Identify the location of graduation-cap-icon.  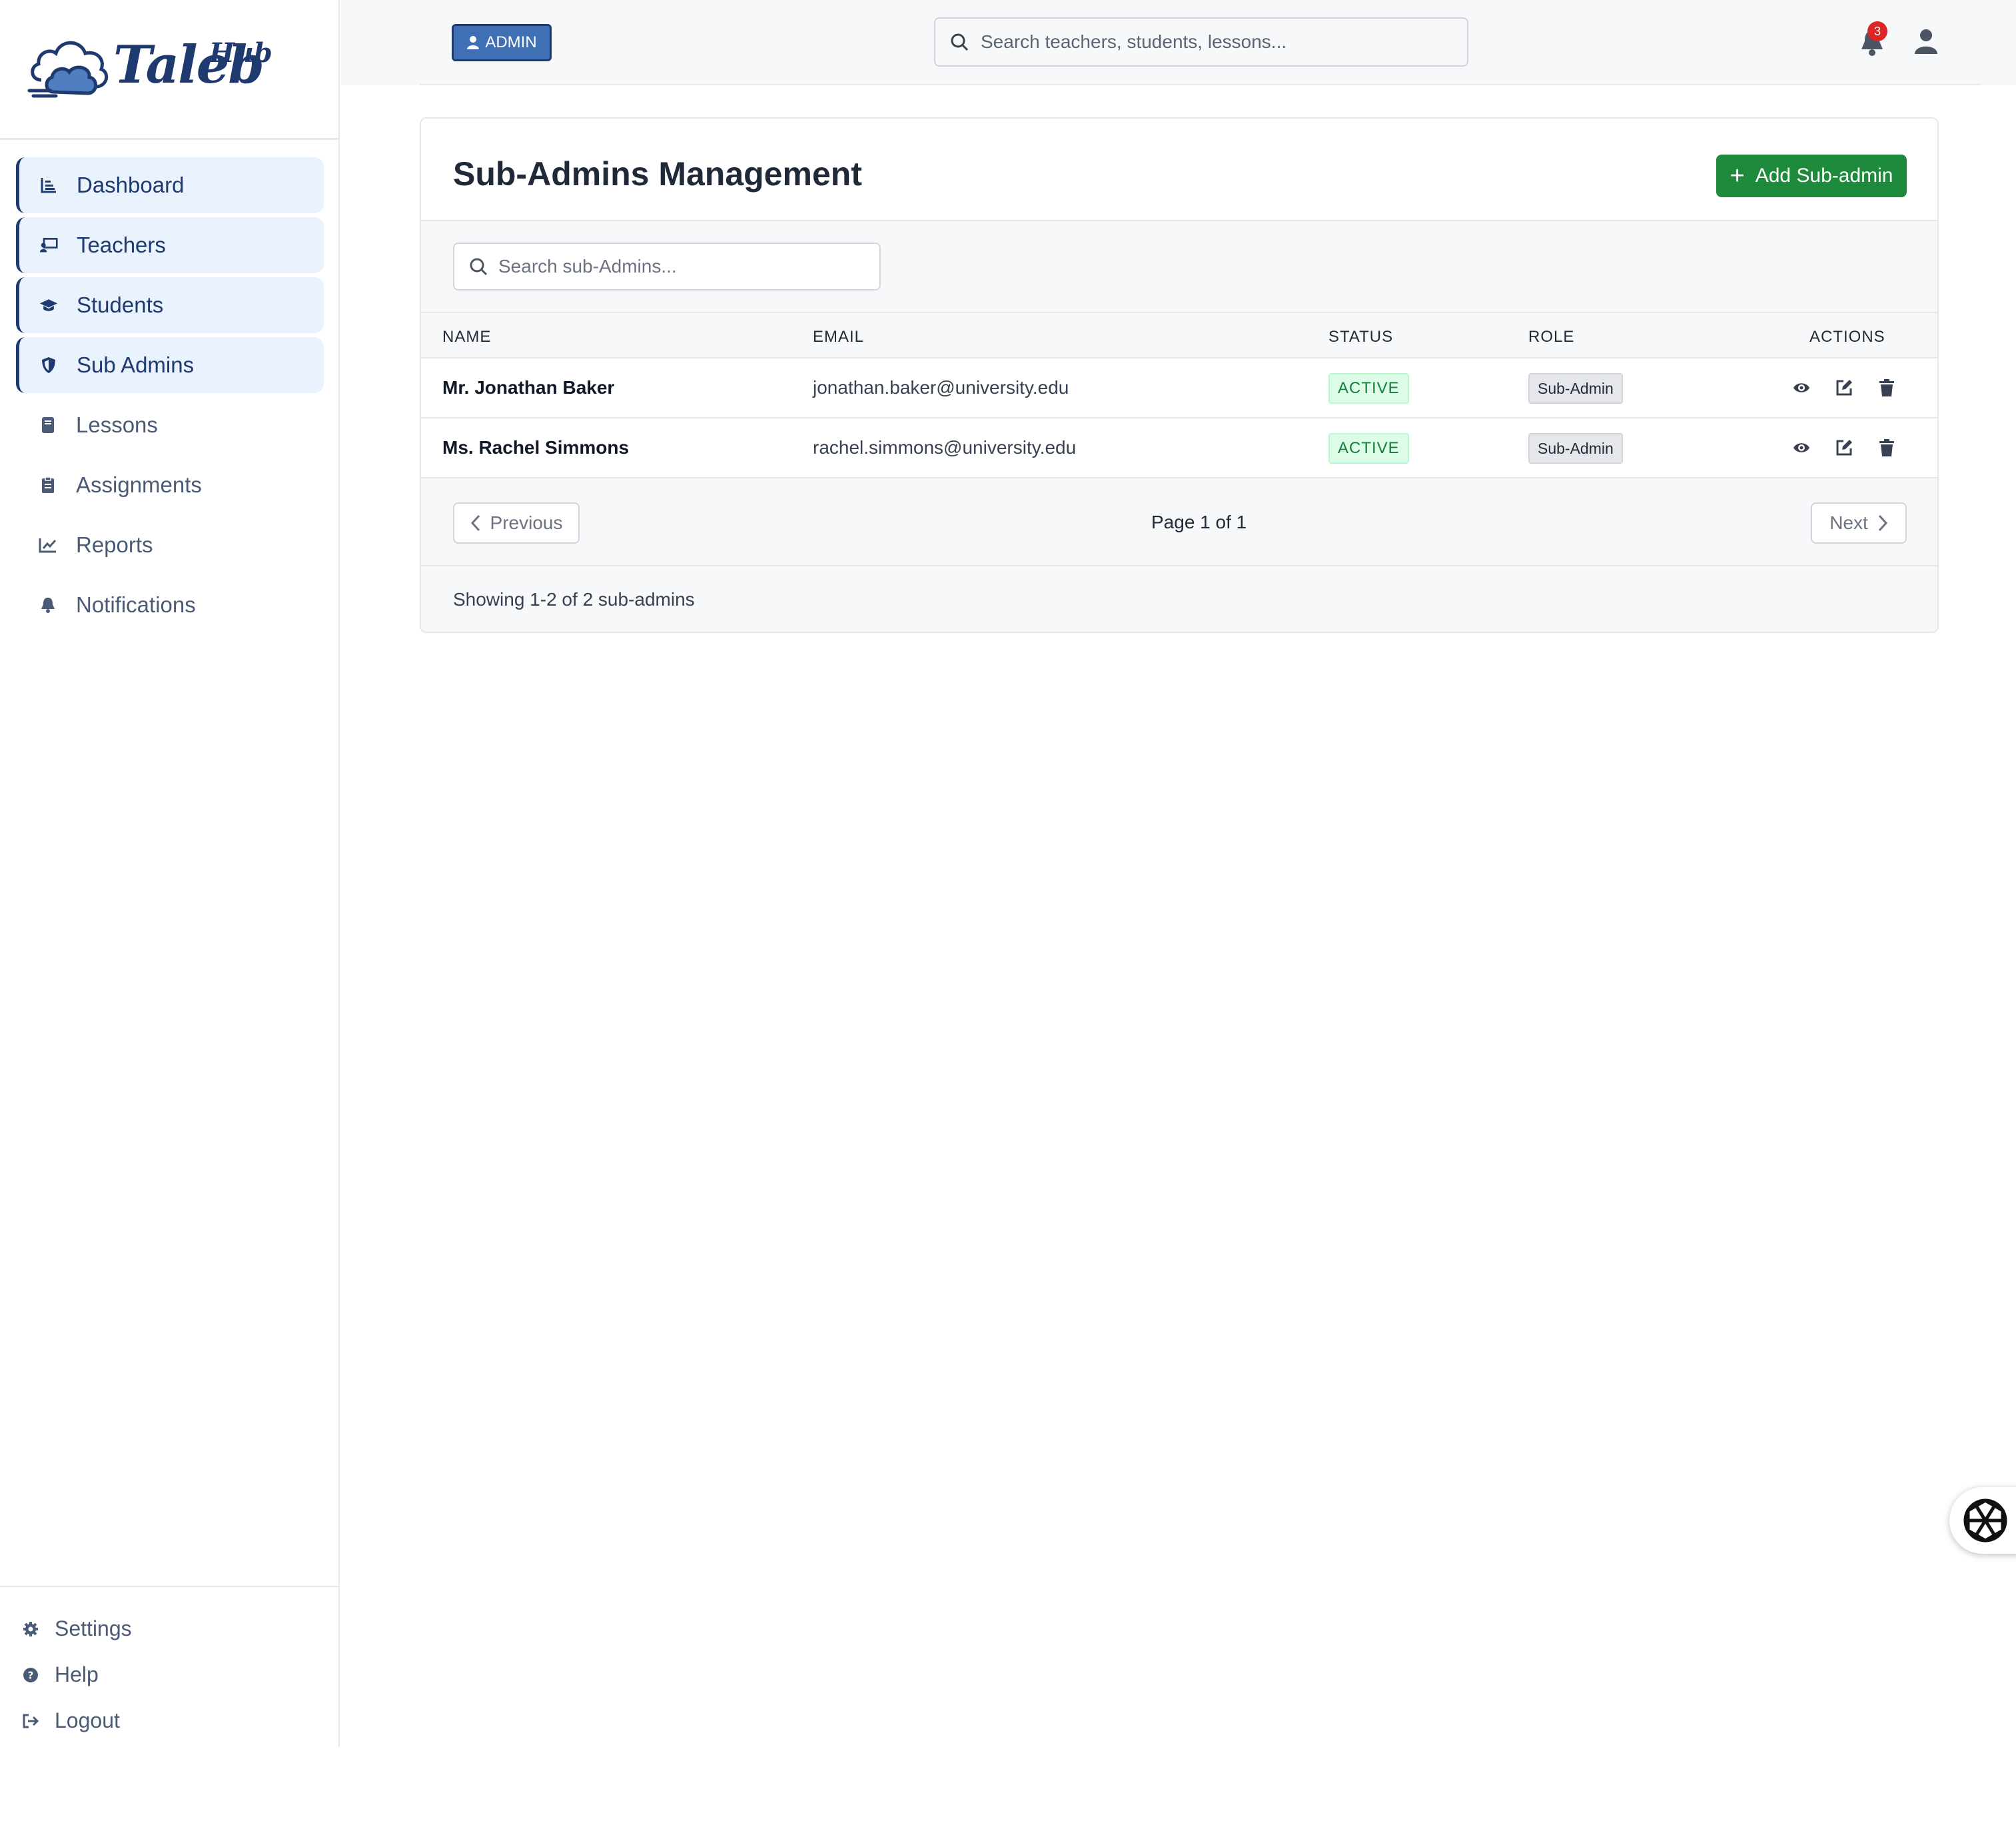
(48, 305).